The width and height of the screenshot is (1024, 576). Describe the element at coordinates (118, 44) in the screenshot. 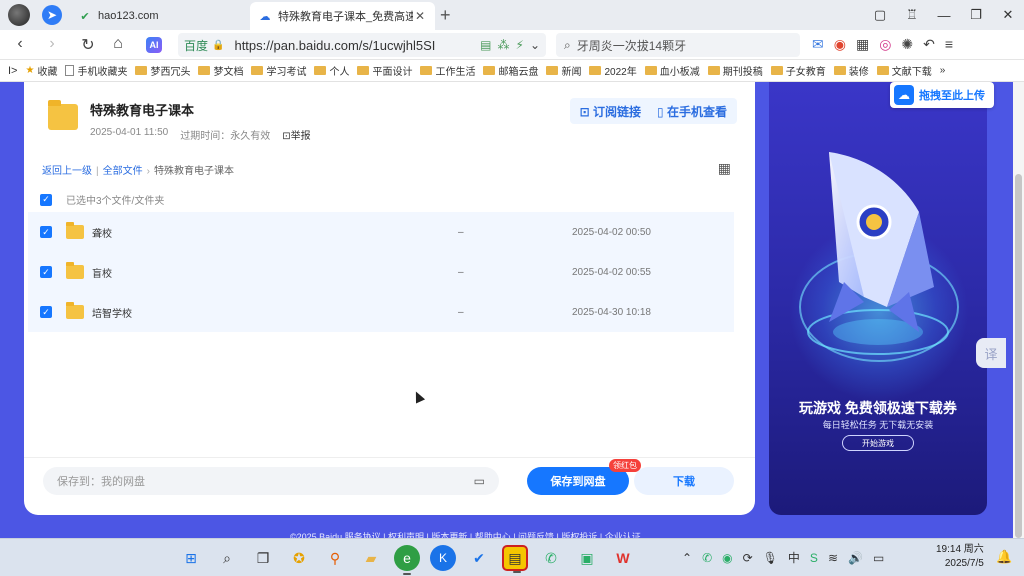

I see `home-icon: ⌂` at that location.